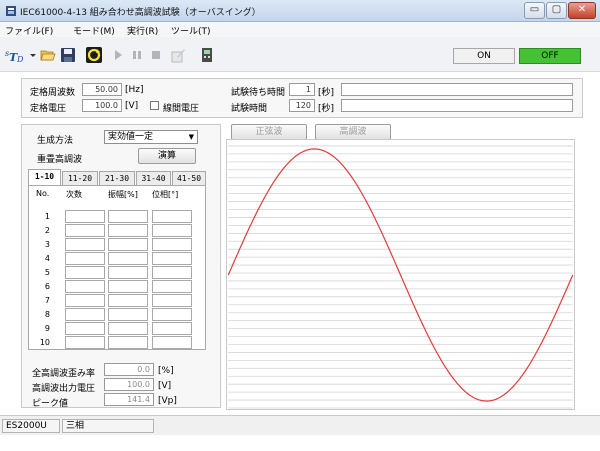 The image size is (600, 451). I want to click on generation-method-select: 実効値一定 ▼, so click(151, 137).